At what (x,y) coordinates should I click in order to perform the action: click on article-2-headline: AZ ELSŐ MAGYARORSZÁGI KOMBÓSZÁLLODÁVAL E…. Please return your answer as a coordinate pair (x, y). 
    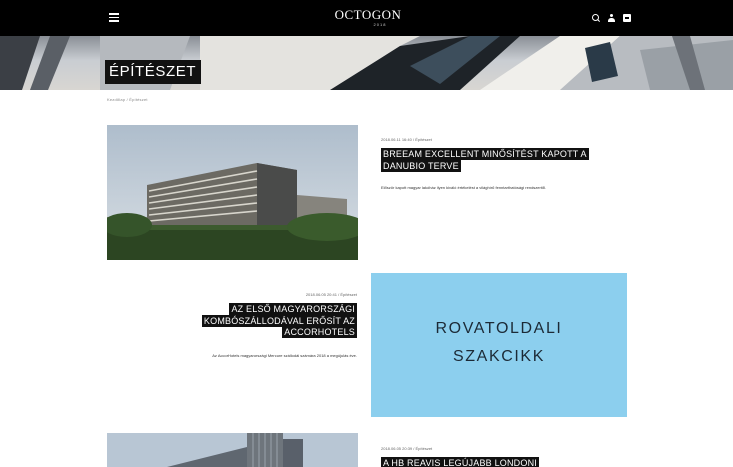
    Looking at the image, I should click on (257, 321).